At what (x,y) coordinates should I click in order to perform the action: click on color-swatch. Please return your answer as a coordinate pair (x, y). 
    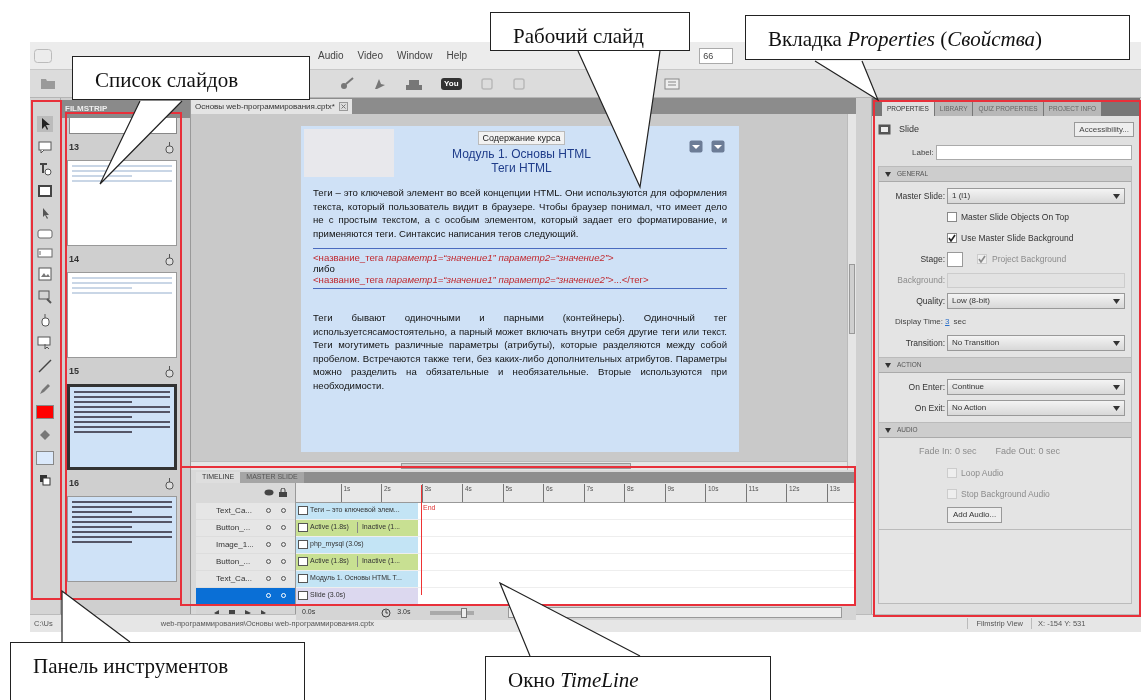
    Looking at the image, I should click on (955, 259).